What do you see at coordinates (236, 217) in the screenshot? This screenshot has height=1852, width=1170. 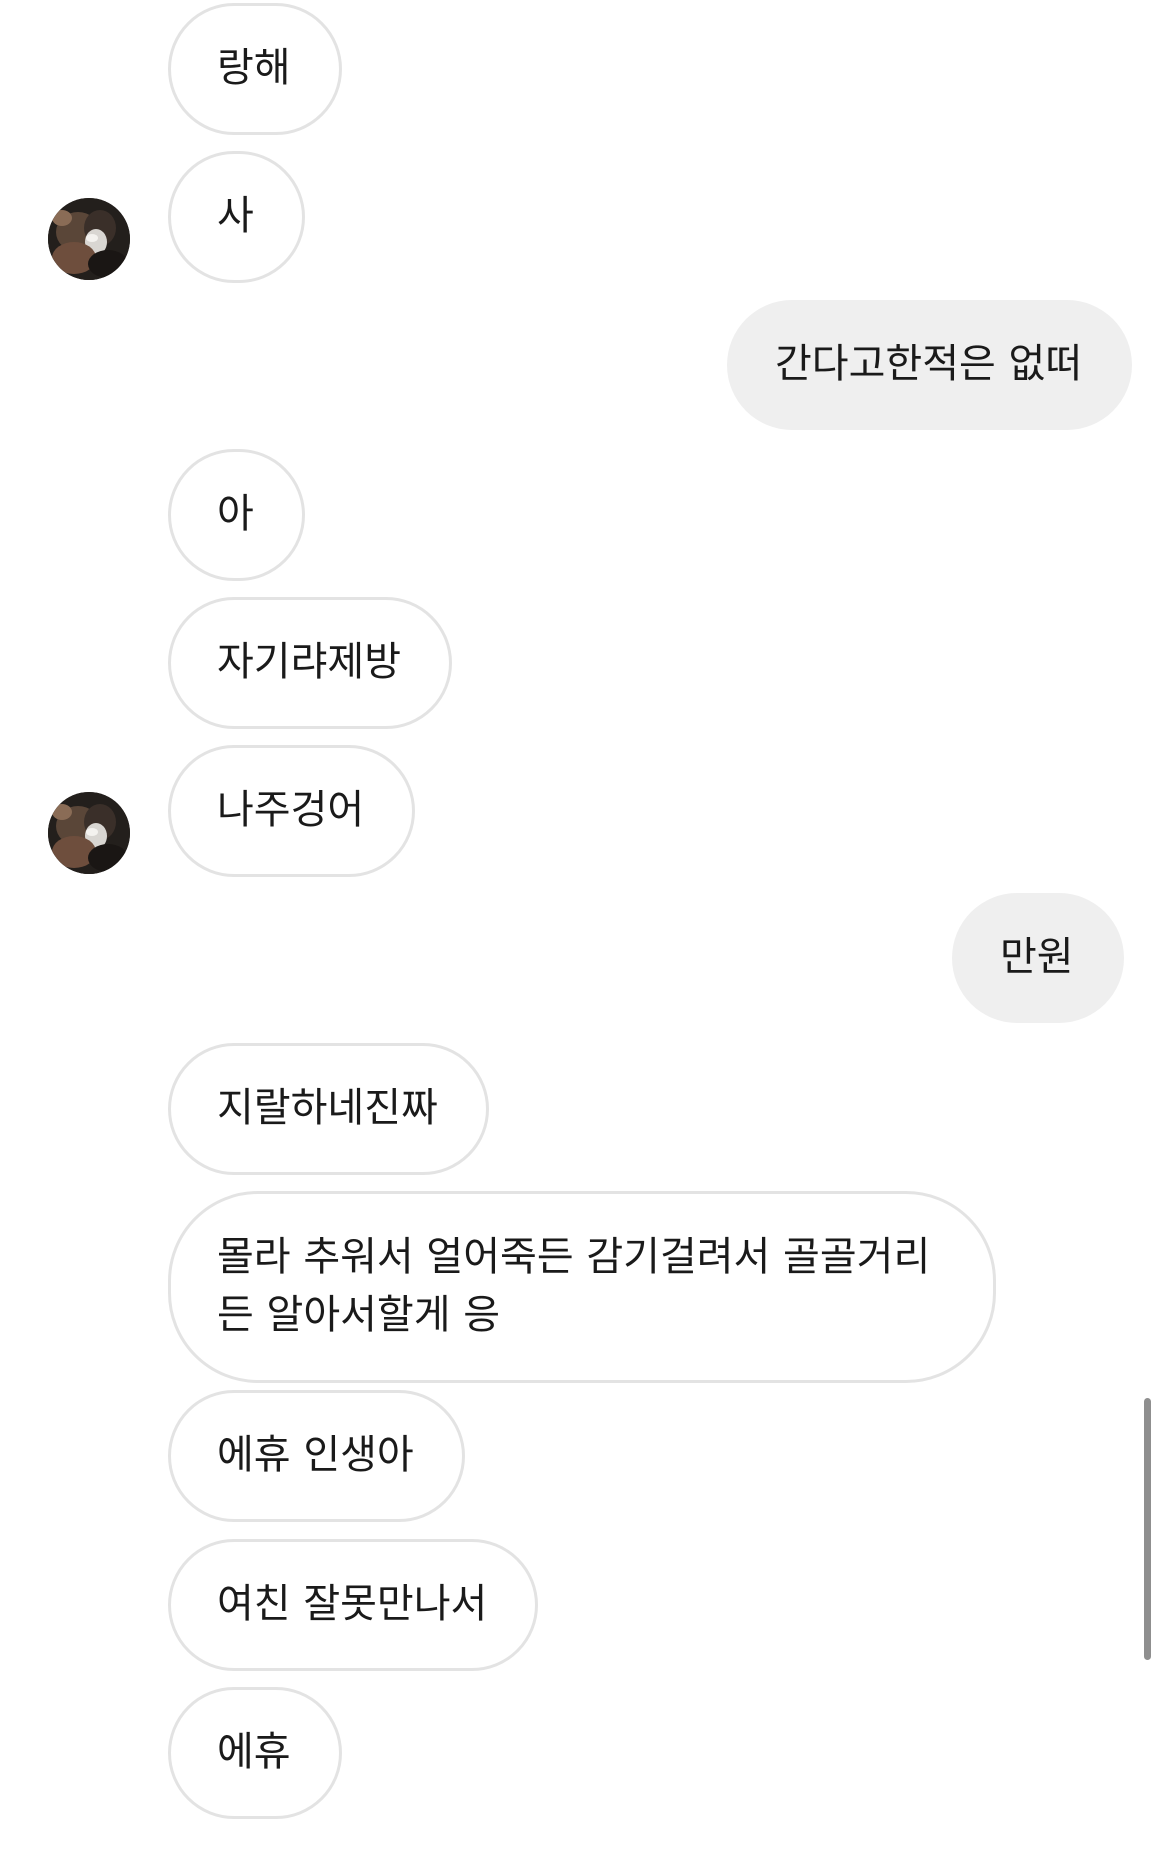 I see `message-bubble-incoming: 사` at bounding box center [236, 217].